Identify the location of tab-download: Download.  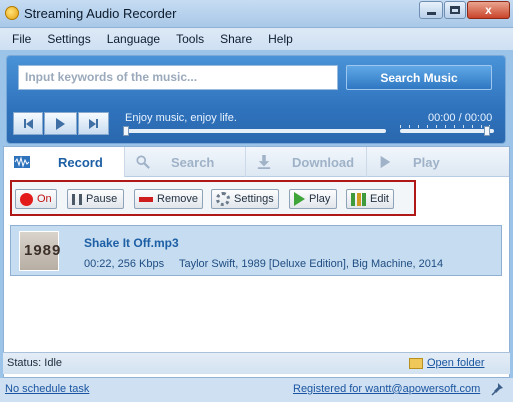
(306, 162).